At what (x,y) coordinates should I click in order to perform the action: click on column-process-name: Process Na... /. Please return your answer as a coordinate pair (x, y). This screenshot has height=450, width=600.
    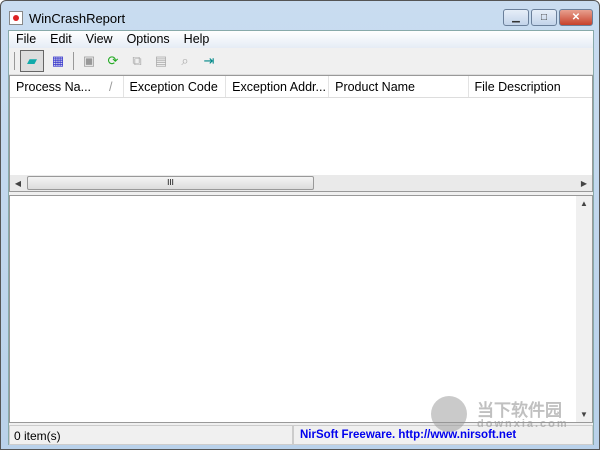
    Looking at the image, I should click on (67, 86).